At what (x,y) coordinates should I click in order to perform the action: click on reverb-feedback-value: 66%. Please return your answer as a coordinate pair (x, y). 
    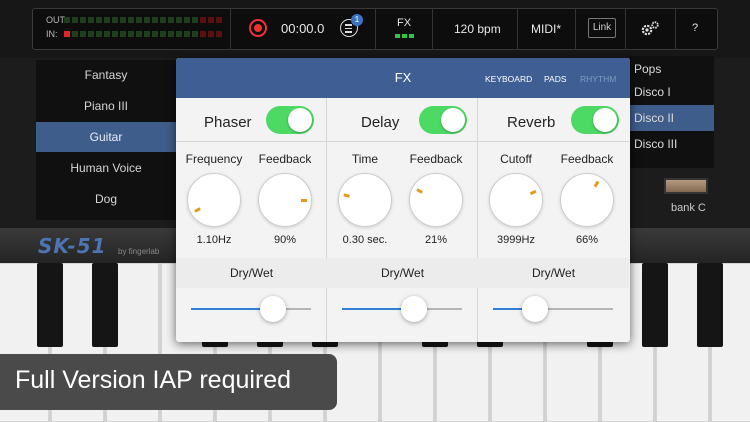
    Looking at the image, I should click on (587, 240).